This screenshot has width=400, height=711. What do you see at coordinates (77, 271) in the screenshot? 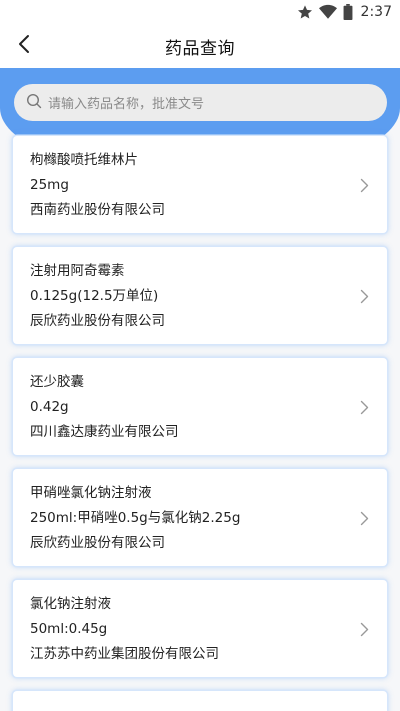
I see `drug-name: 注射用阿奇霉素` at bounding box center [77, 271].